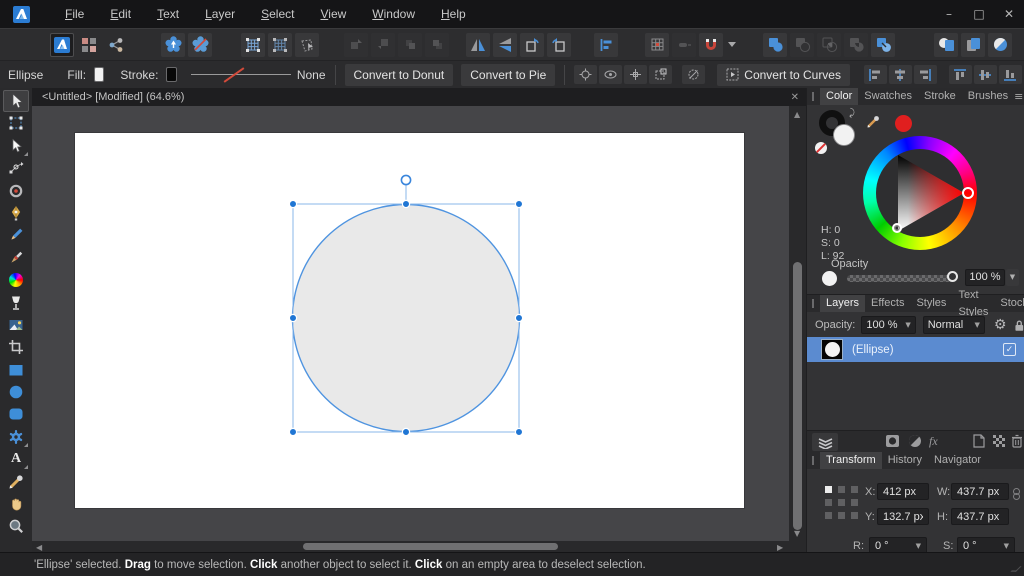 The height and width of the screenshot is (576, 1024). I want to click on adjustment-layer-button, so click(915, 442).